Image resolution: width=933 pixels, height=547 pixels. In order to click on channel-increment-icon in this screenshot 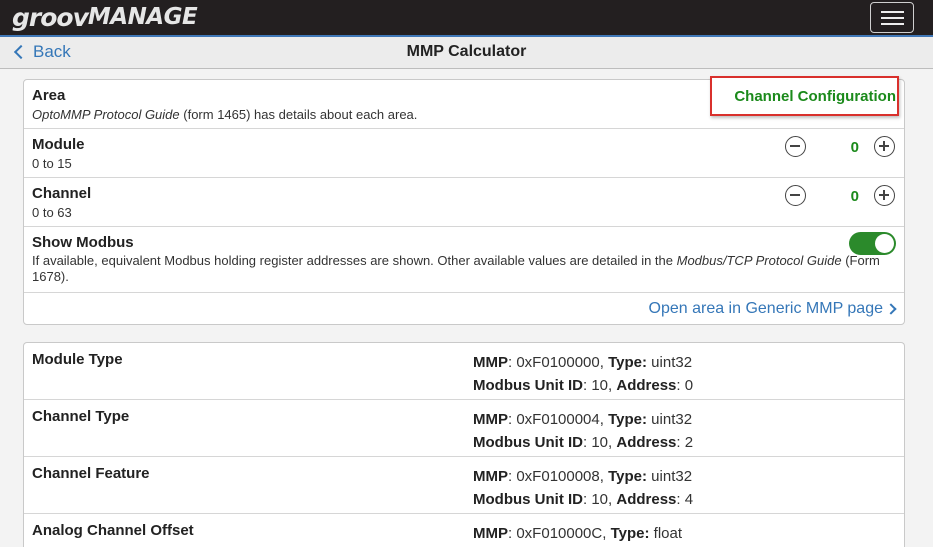, I will do `click(884, 195)`.